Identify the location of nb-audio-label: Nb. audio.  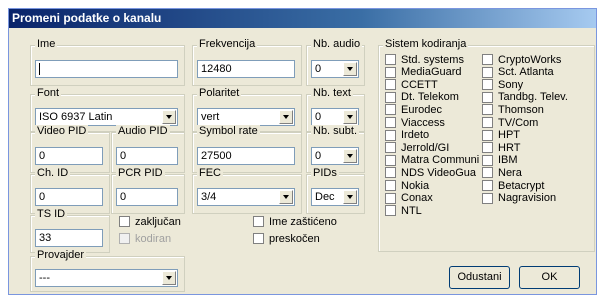
(337, 44).